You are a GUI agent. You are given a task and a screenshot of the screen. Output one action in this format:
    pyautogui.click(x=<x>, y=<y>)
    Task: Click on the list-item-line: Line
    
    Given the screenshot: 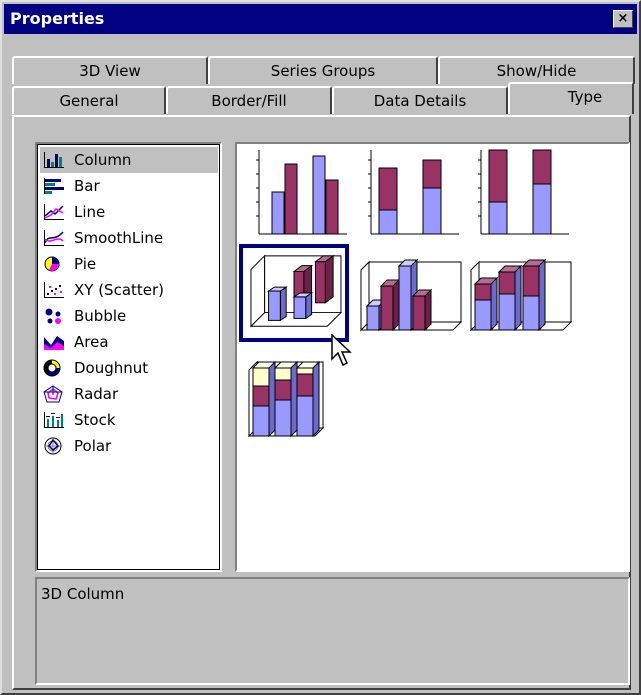 What is the action you would take?
    pyautogui.click(x=129, y=212)
    